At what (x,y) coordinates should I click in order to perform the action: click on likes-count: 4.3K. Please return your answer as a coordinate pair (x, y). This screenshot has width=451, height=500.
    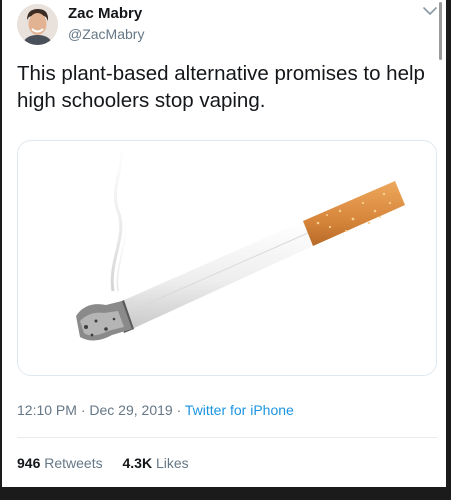
    Looking at the image, I should click on (137, 463).